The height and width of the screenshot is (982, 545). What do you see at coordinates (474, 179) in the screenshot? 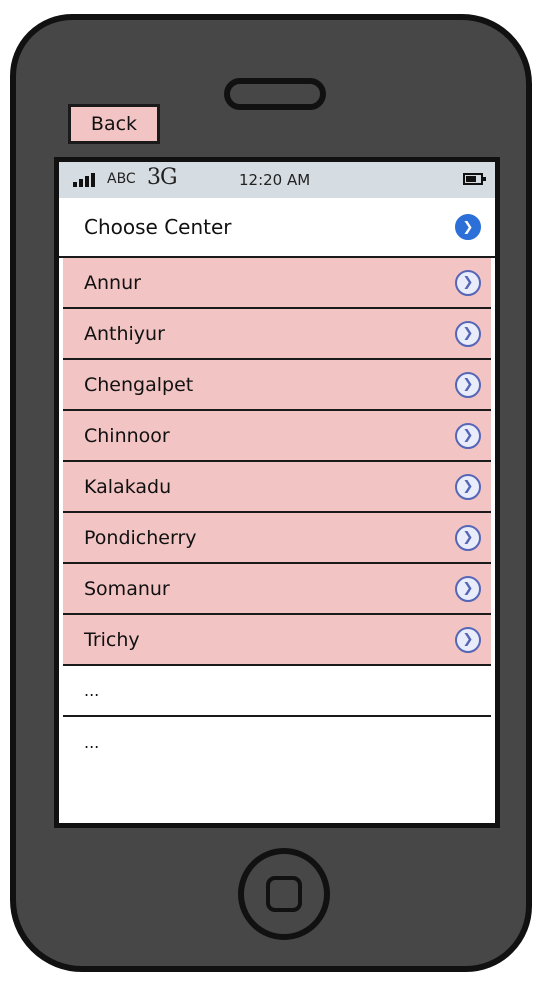
I see `battery-icon` at bounding box center [474, 179].